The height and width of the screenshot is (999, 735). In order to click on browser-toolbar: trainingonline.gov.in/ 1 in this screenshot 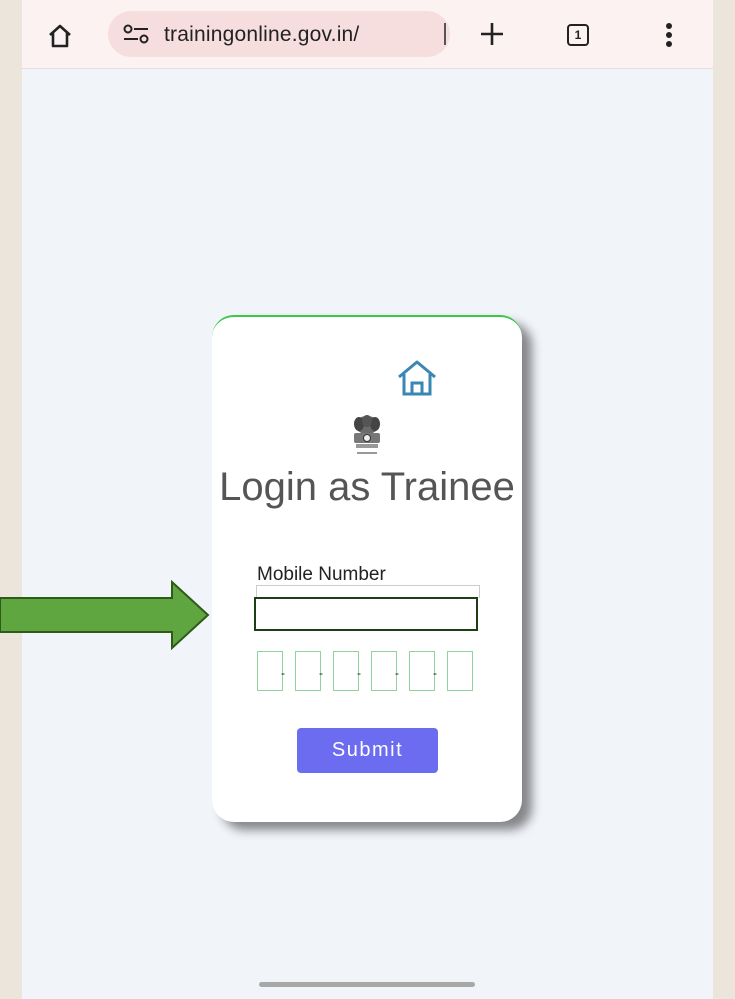, I will do `click(367, 34)`.